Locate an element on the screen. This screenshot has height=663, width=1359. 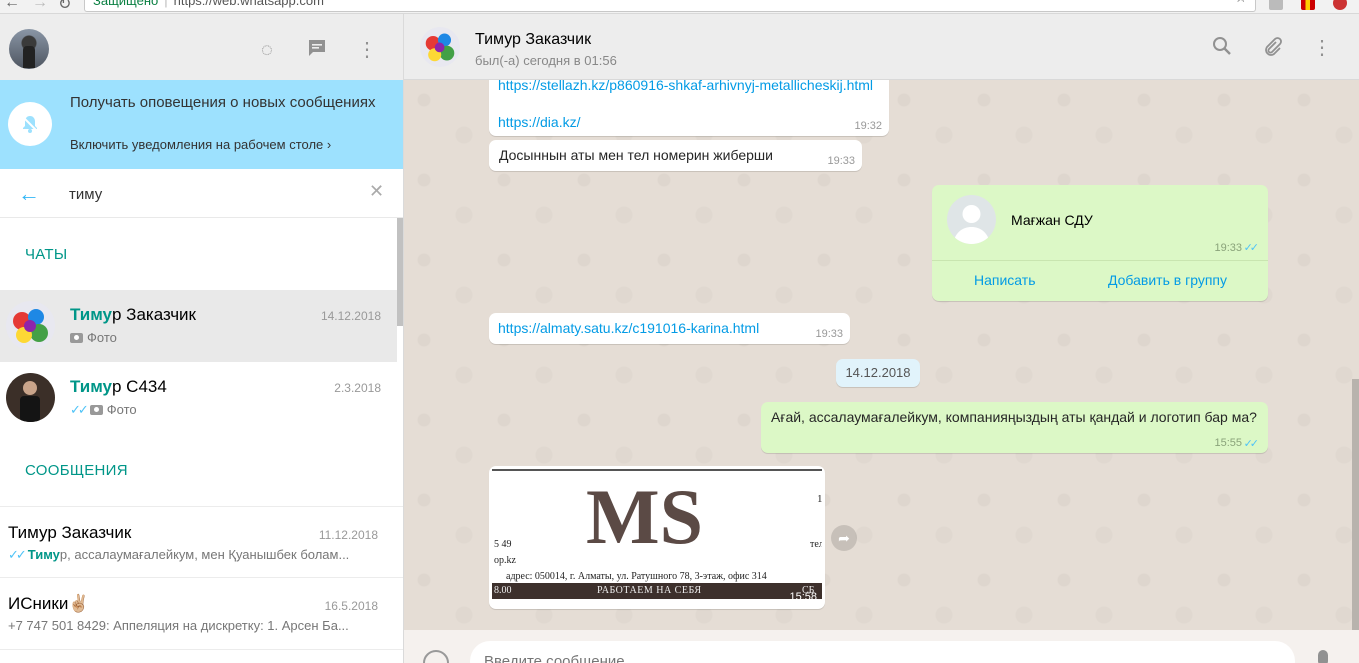
chat-last-message: ✓✓ Фото is located at coordinates (103, 409).